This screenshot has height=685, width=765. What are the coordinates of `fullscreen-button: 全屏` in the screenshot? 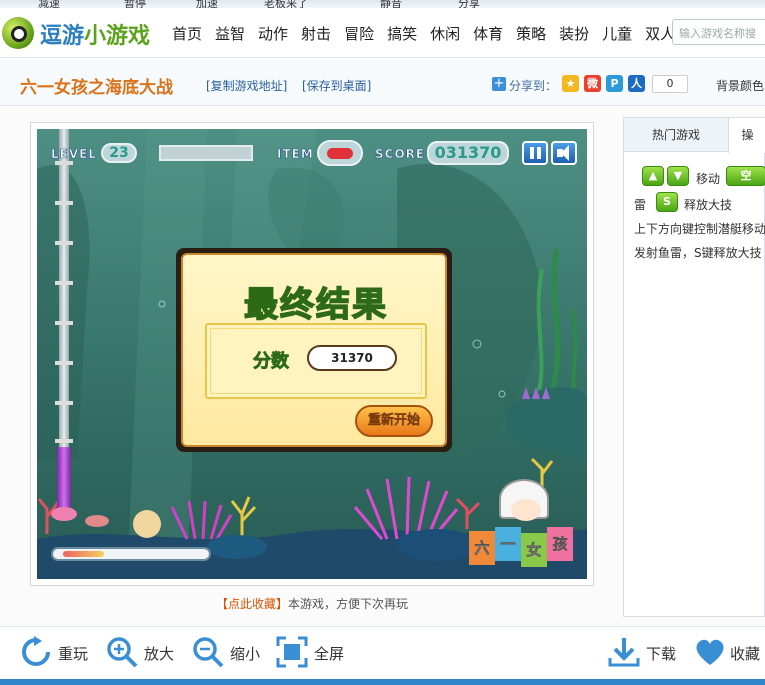 It's located at (312, 653).